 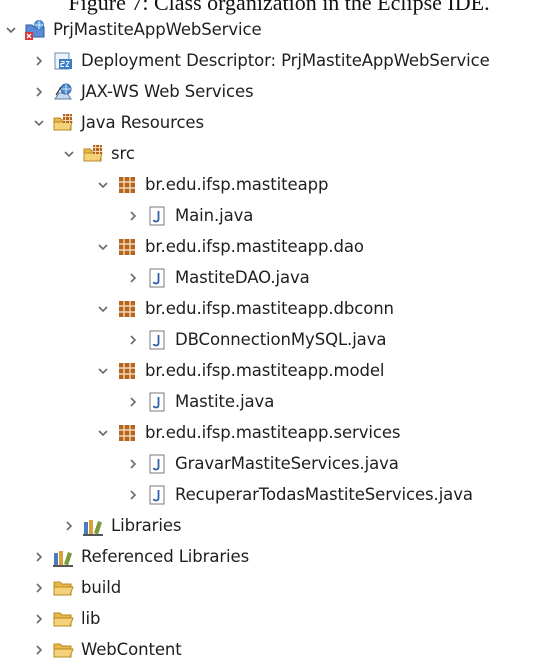 I want to click on tree-item-webcontent: WebContent, so click(x=279, y=649).